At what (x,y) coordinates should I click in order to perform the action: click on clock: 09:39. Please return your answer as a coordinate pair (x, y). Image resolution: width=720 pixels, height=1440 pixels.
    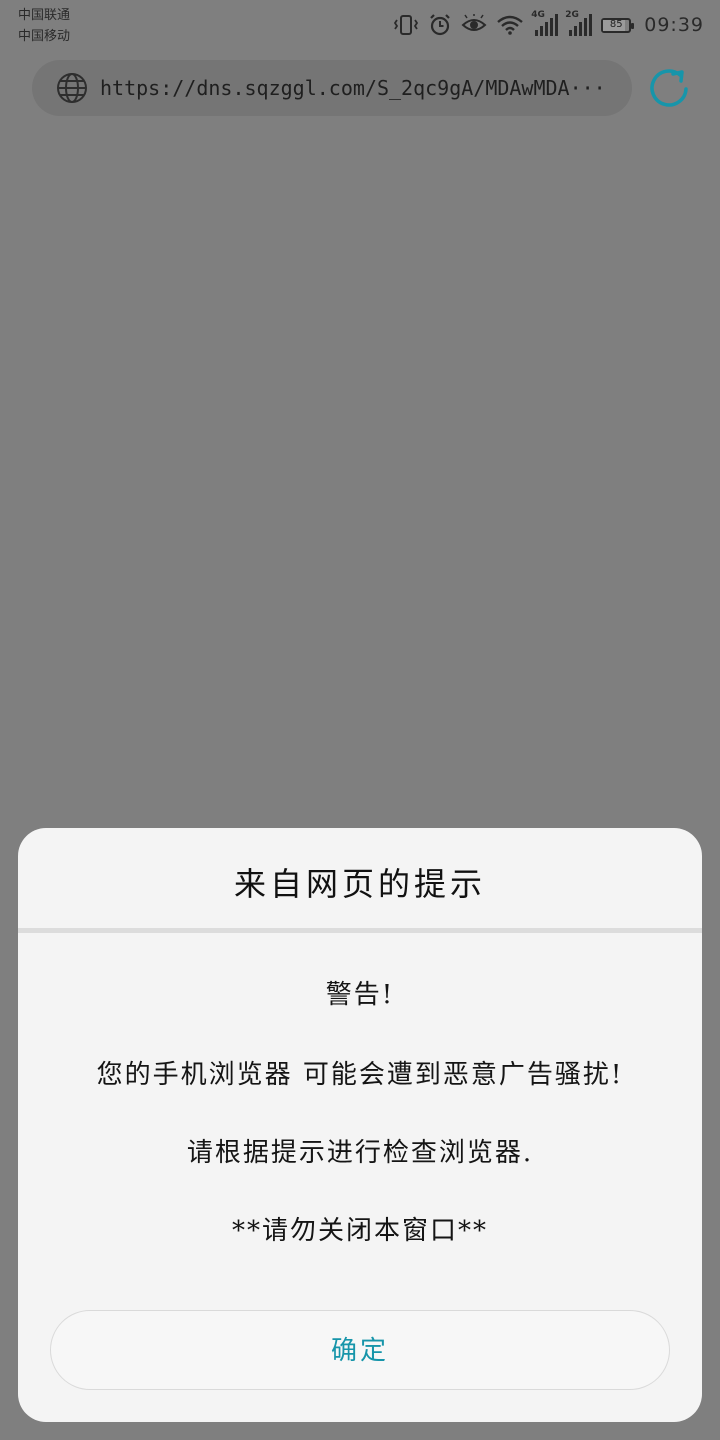
    Looking at the image, I should click on (674, 25).